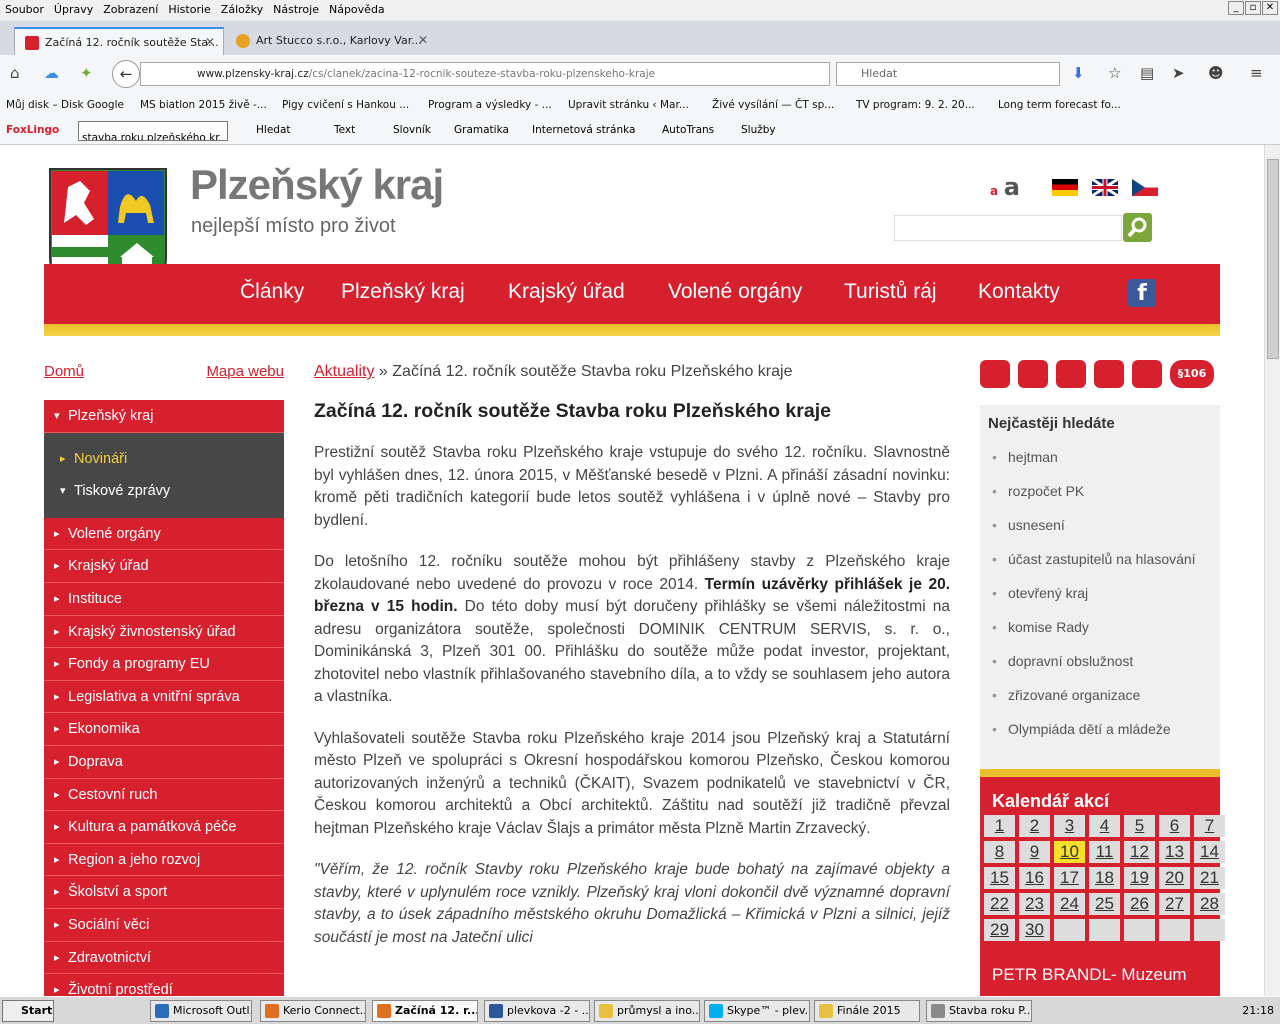 The image size is (1280, 1024). Describe the element at coordinates (1142, 293) in the screenshot. I see `facebook-icon: f` at that location.